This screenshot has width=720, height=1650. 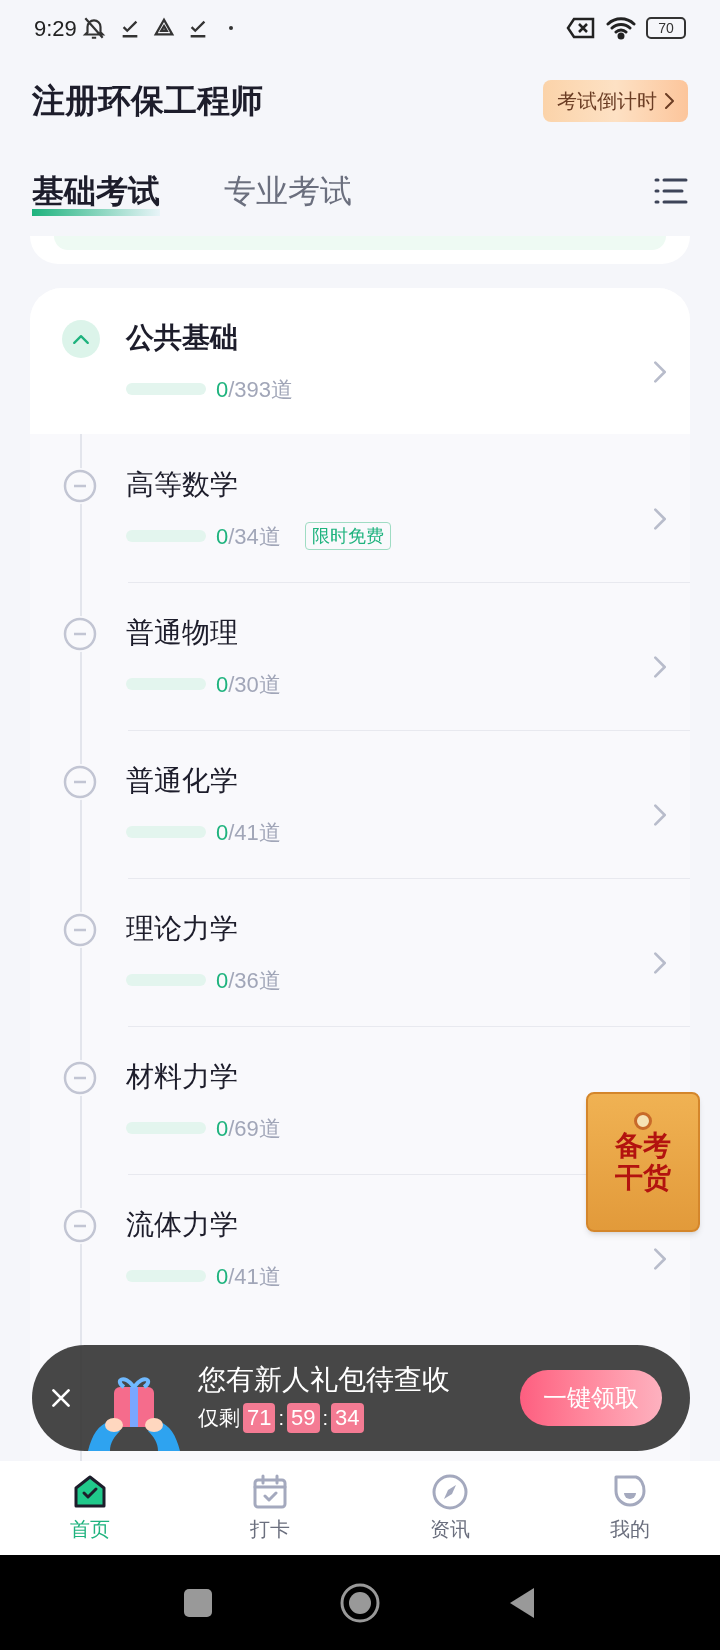 I want to click on subject-title: 流体力学, so click(x=182, y=1224).